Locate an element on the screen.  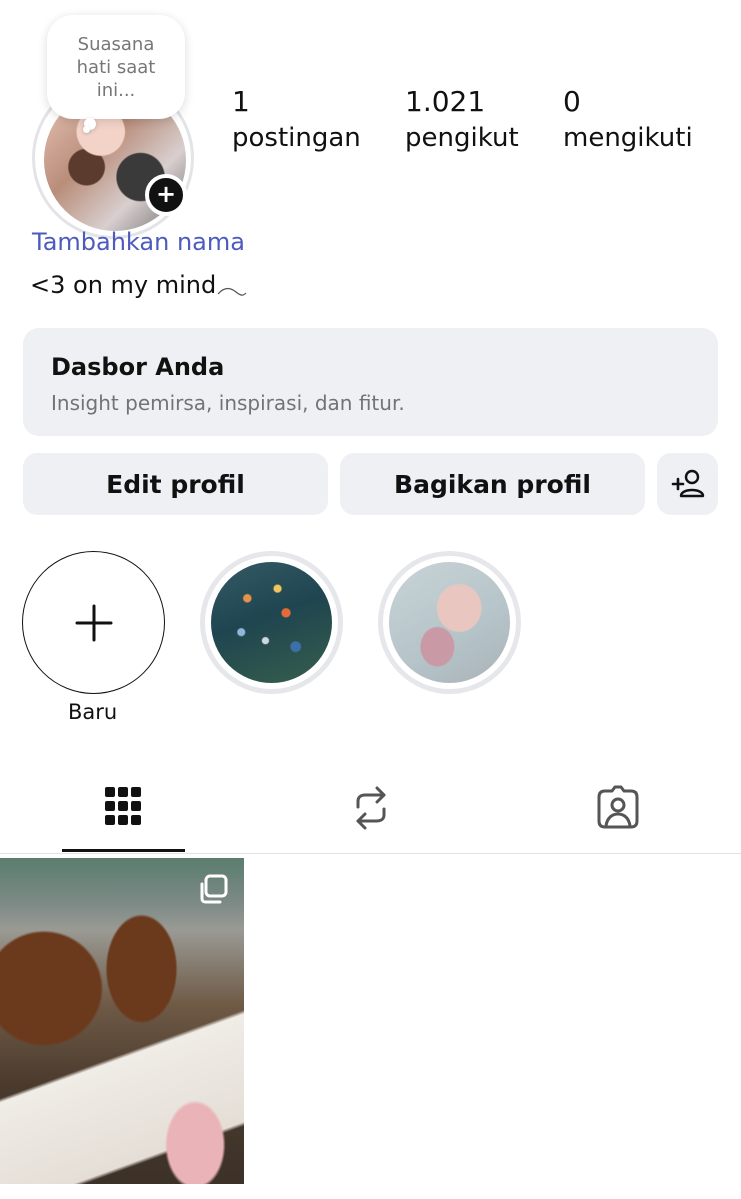
share-profile-label: Bagikan profil is located at coordinates (492, 484).